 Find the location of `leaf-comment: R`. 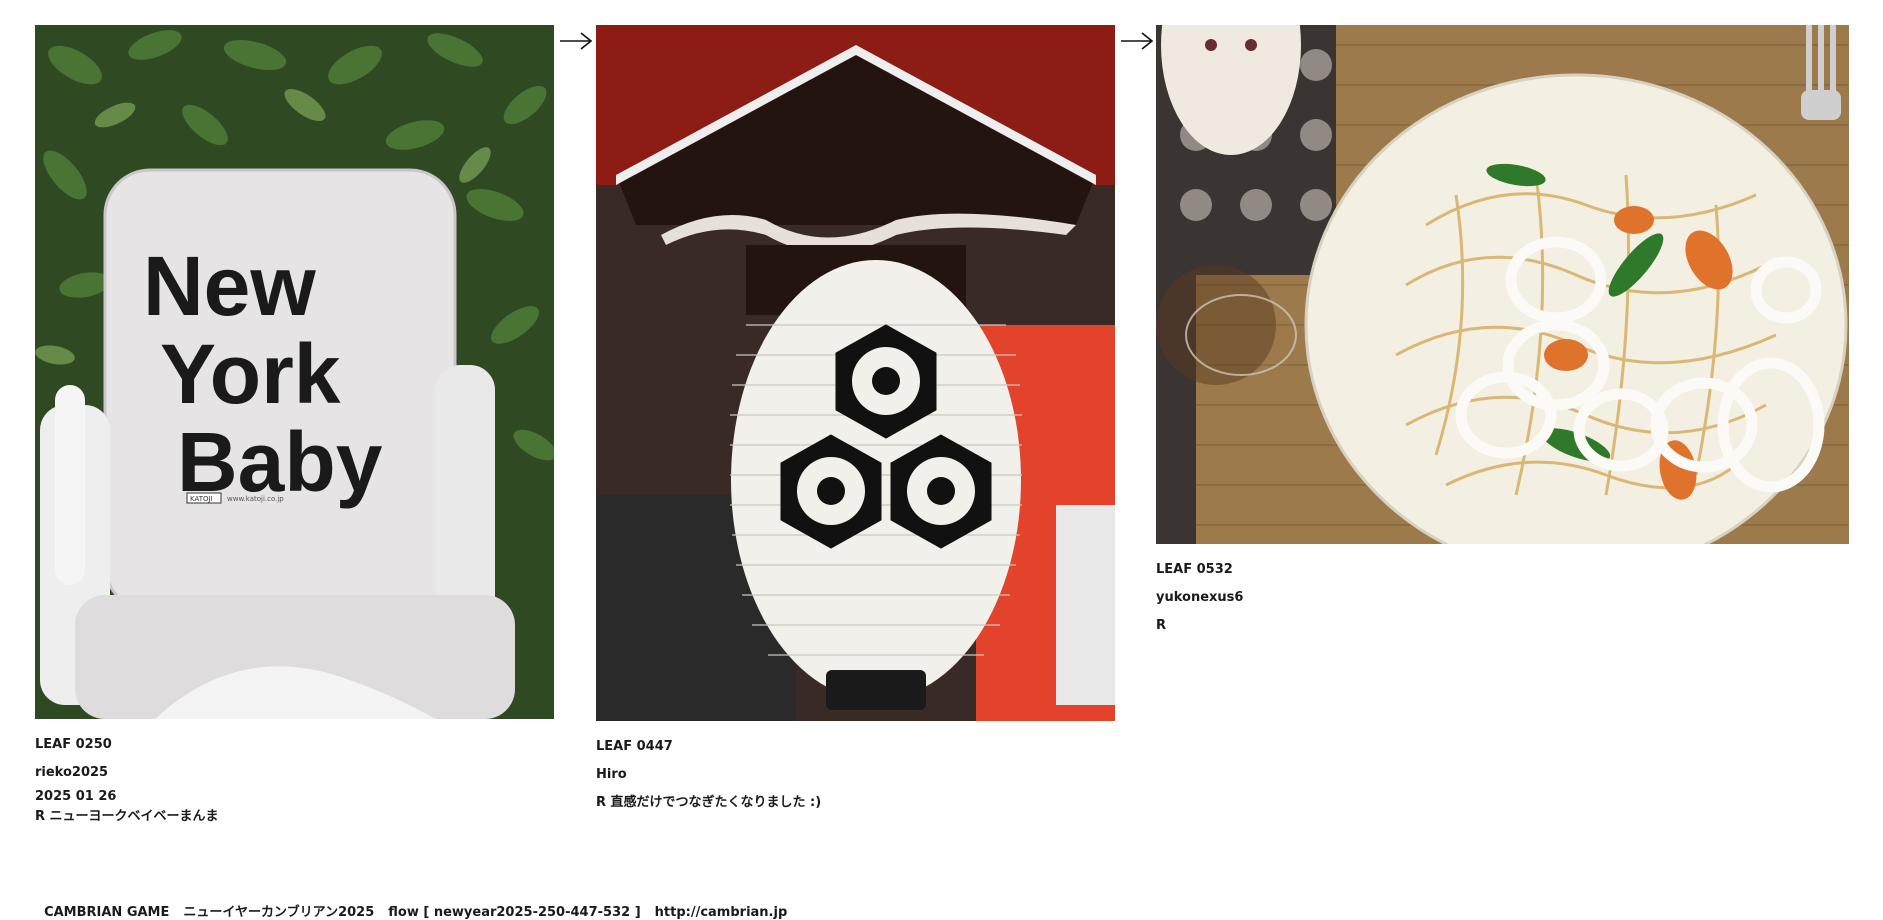

leaf-comment: R is located at coordinates (1161, 625).